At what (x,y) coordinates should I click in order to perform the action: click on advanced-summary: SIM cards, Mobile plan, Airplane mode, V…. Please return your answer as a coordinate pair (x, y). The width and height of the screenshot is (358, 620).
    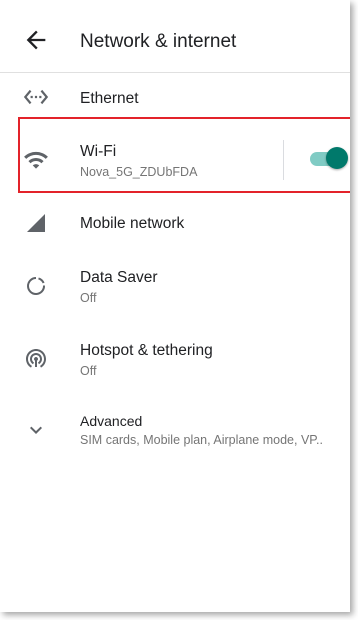
    Looking at the image, I should click on (201, 440).